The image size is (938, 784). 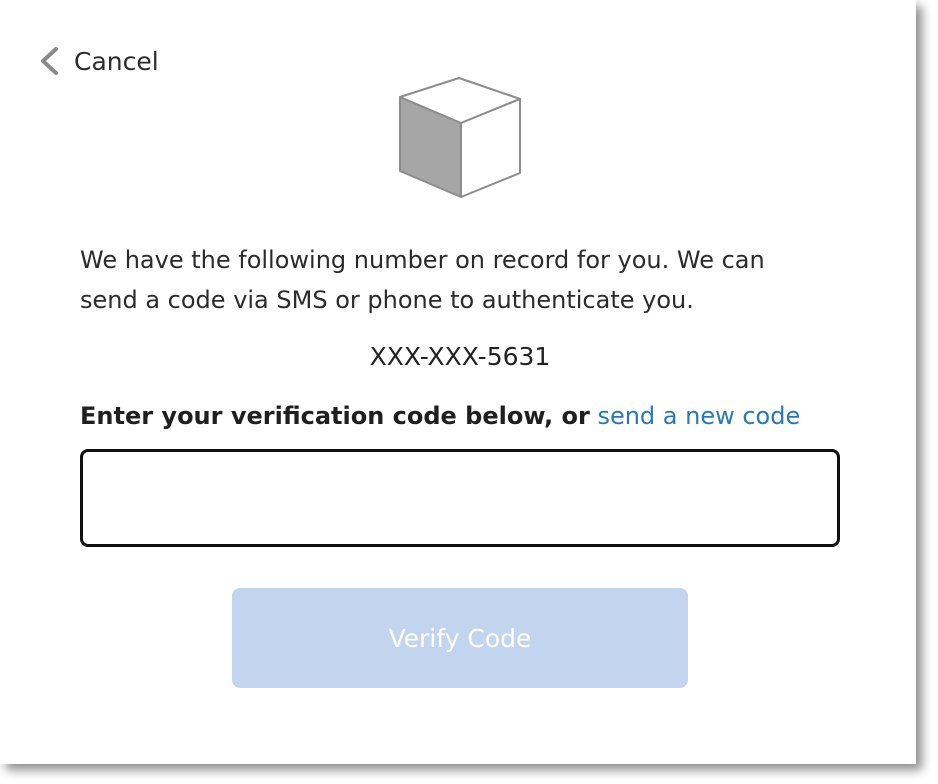 What do you see at coordinates (460, 498) in the screenshot?
I see `verification-code-input` at bounding box center [460, 498].